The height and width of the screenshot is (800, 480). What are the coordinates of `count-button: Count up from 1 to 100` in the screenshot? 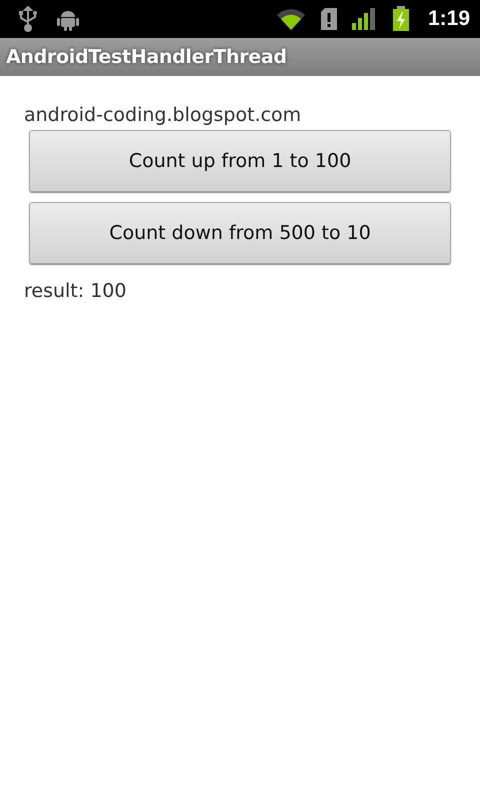 It's located at (240, 161).